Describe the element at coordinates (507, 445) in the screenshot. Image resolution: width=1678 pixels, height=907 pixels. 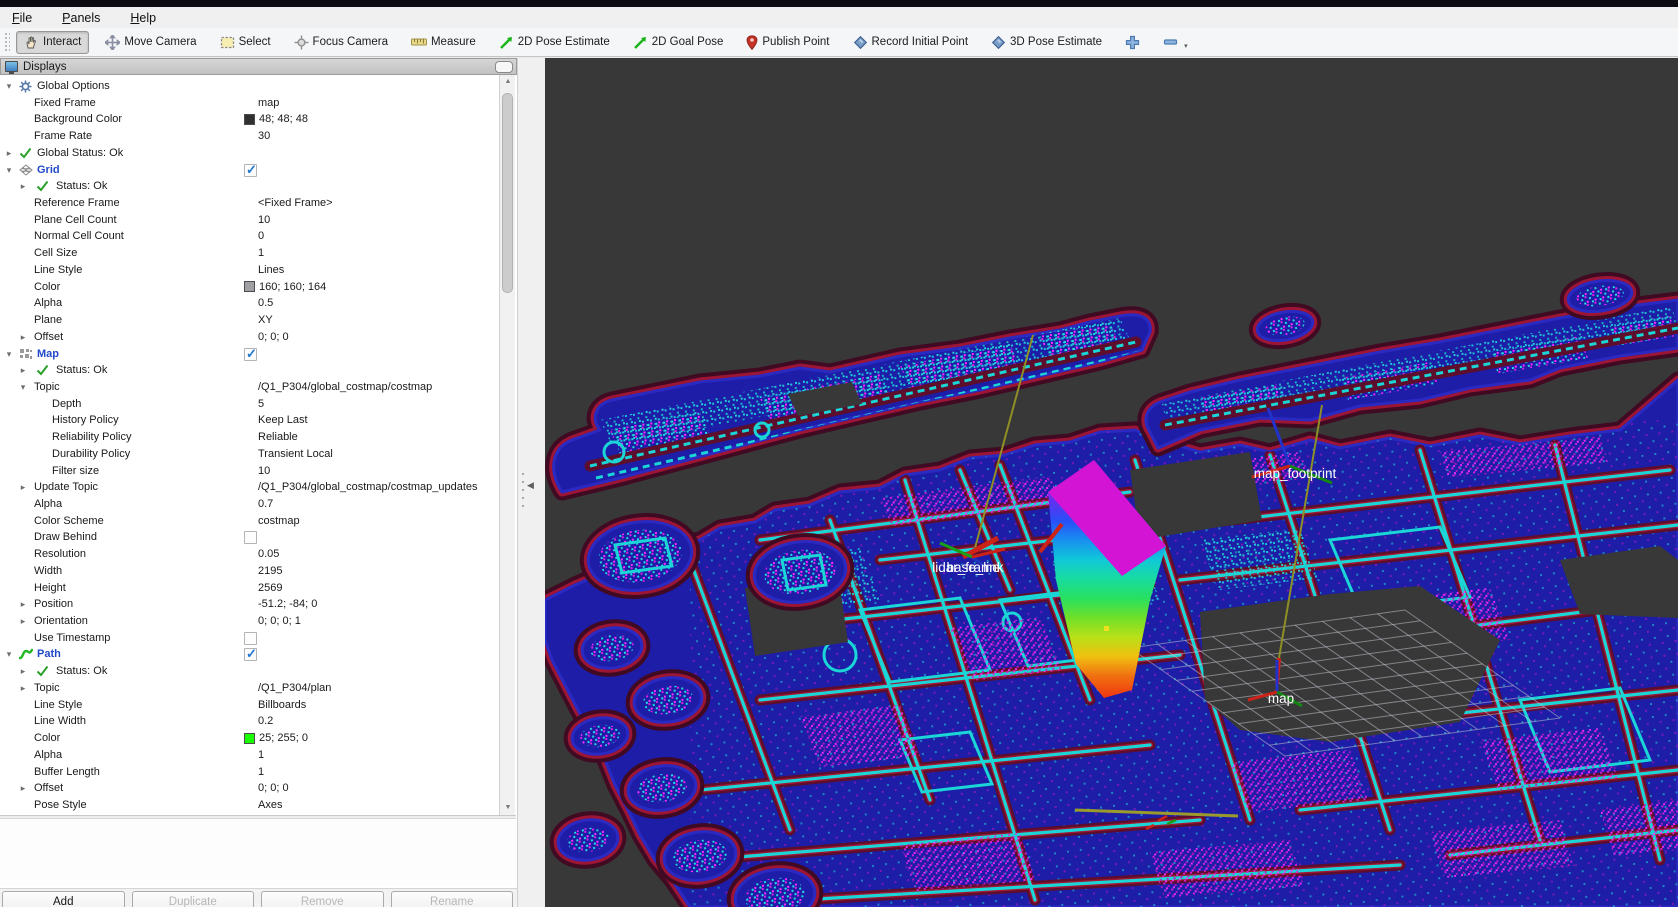
I see `tree-scrollbar: ▲ ▼` at that location.